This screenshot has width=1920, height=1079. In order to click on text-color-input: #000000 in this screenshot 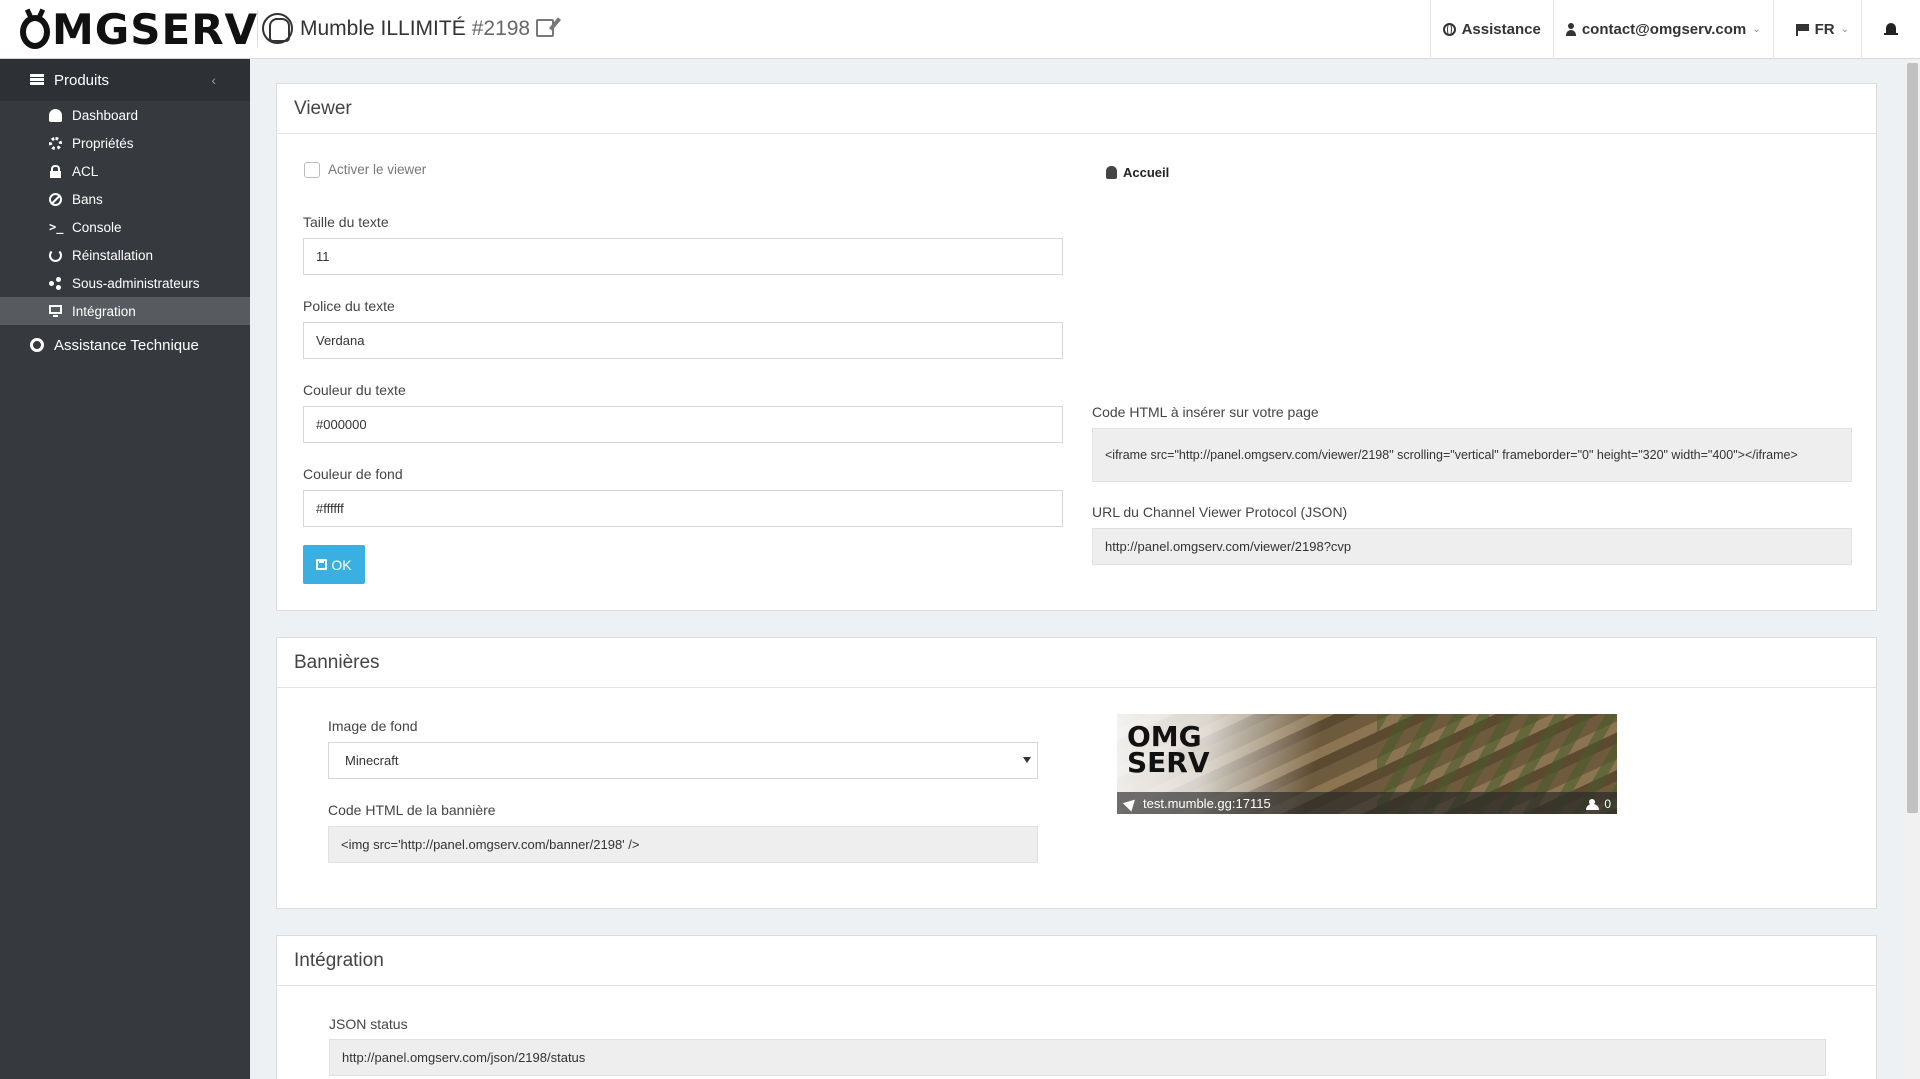, I will do `click(683, 424)`.